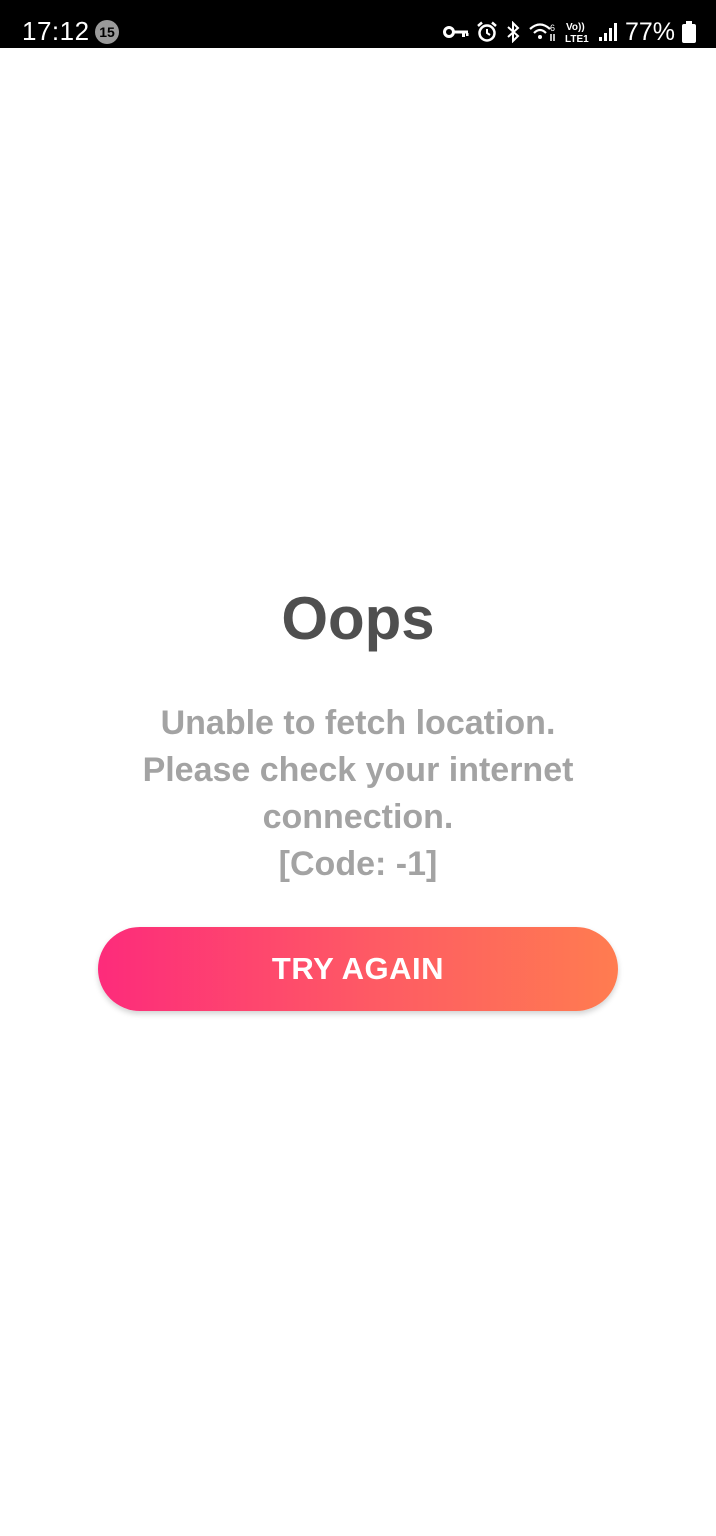 This screenshot has height=1536, width=716. I want to click on error-message-line: Please check your internet, so click(358, 770).